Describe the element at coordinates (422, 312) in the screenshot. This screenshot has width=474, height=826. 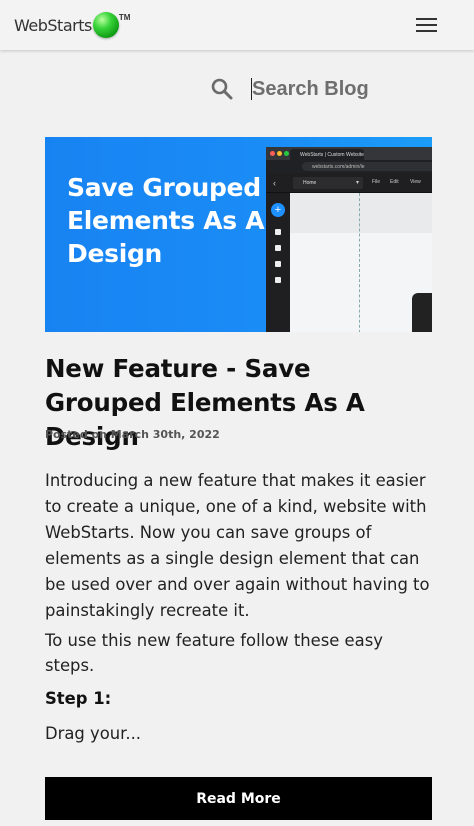
I see `mobile-preview-device` at that location.